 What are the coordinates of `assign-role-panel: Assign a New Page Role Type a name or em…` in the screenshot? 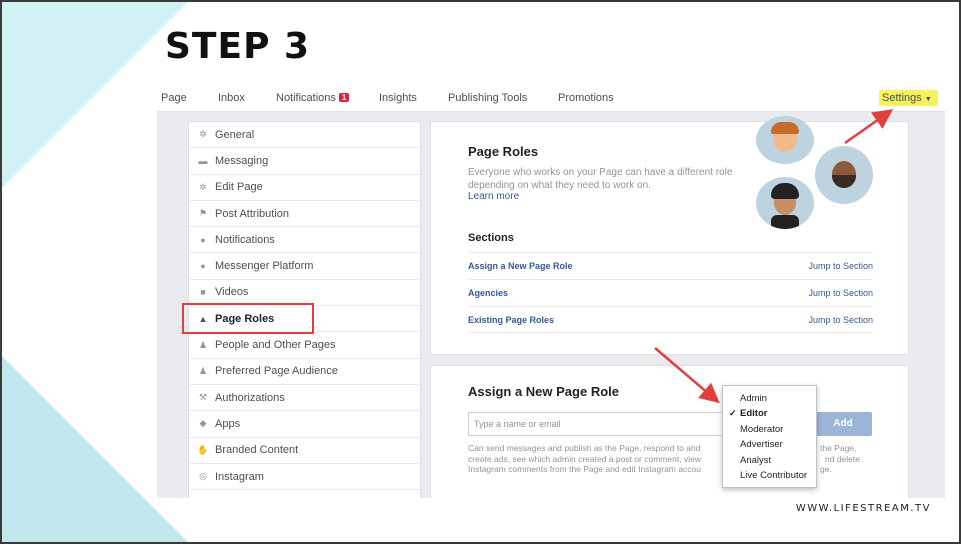 It's located at (669, 431).